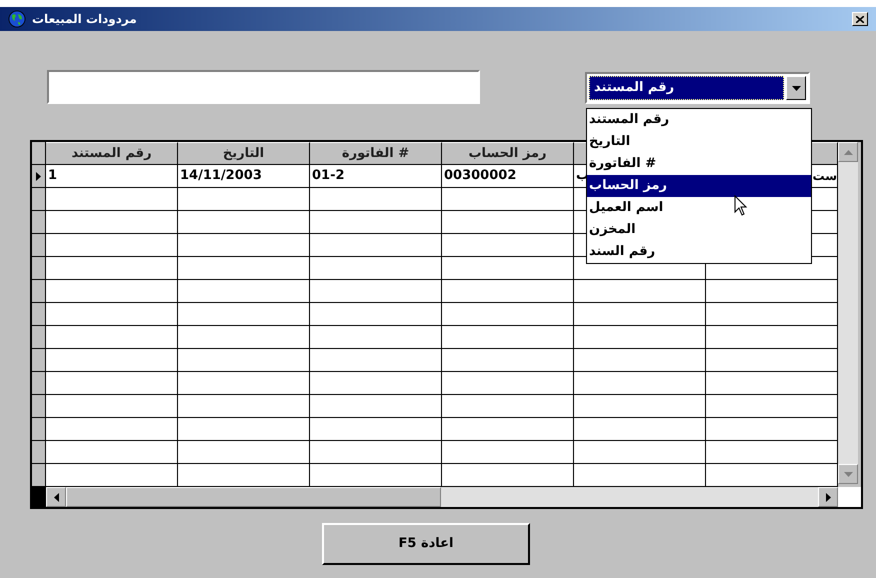 The image size is (876, 578). What do you see at coordinates (699, 230) in the screenshot?
I see `dropdown-item: المخزن` at bounding box center [699, 230].